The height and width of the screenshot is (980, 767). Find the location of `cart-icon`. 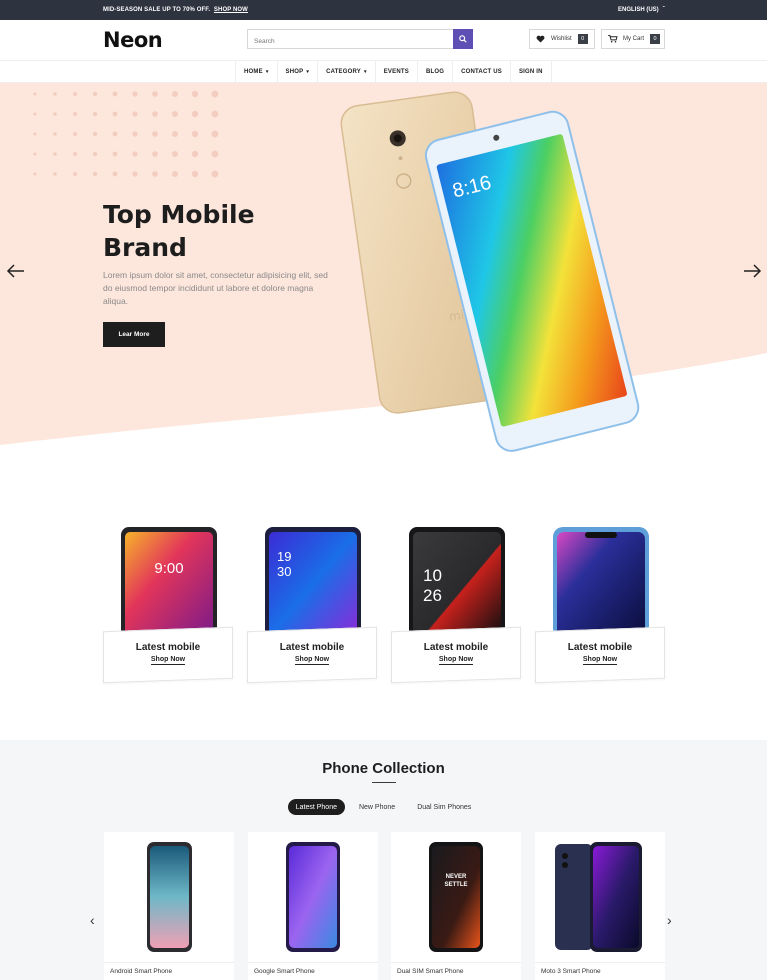

cart-icon is located at coordinates (613, 39).